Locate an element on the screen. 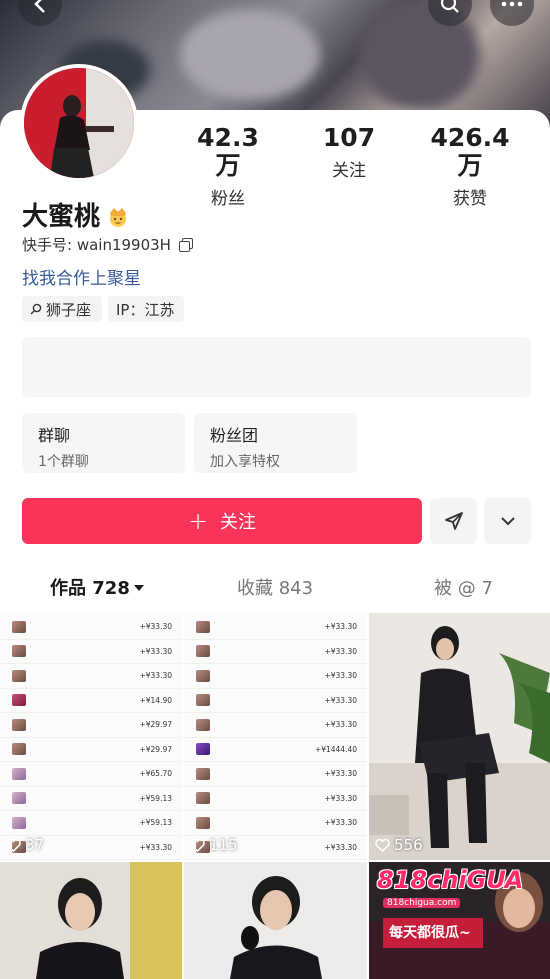 This screenshot has width=550, height=979. stat-value: 426.4万 is located at coordinates (470, 151).